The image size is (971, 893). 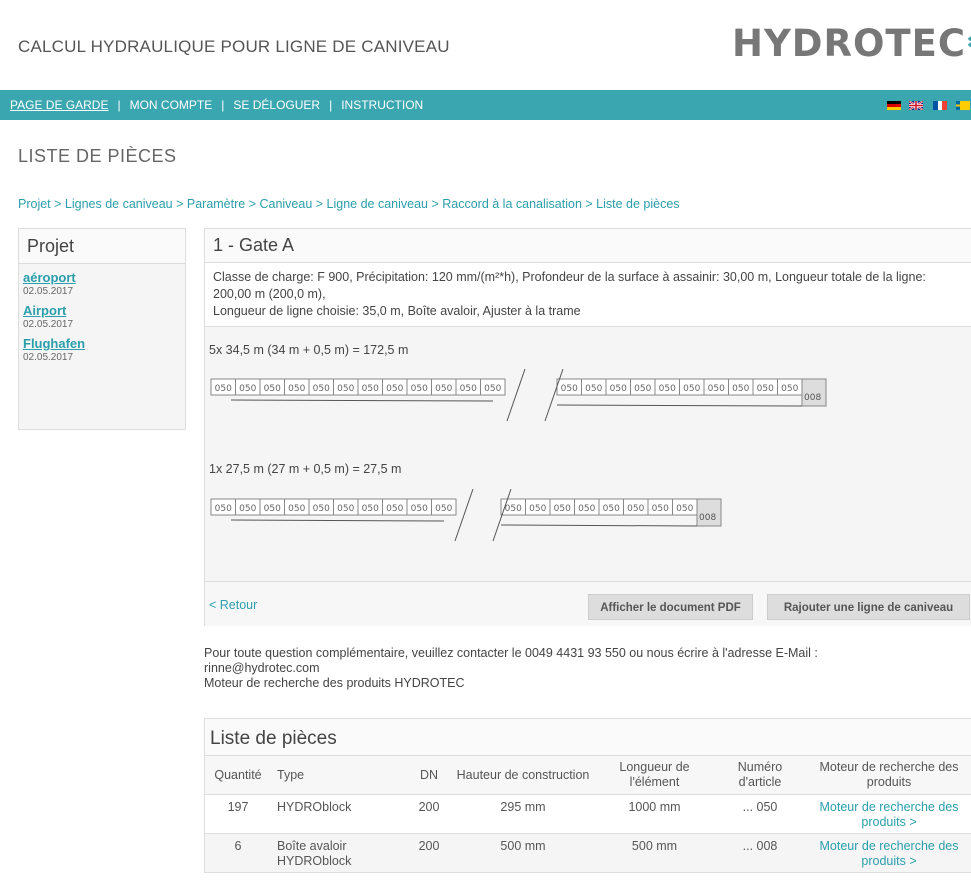 I want to click on project-item: Airport 02.05.2017, so click(x=102, y=316).